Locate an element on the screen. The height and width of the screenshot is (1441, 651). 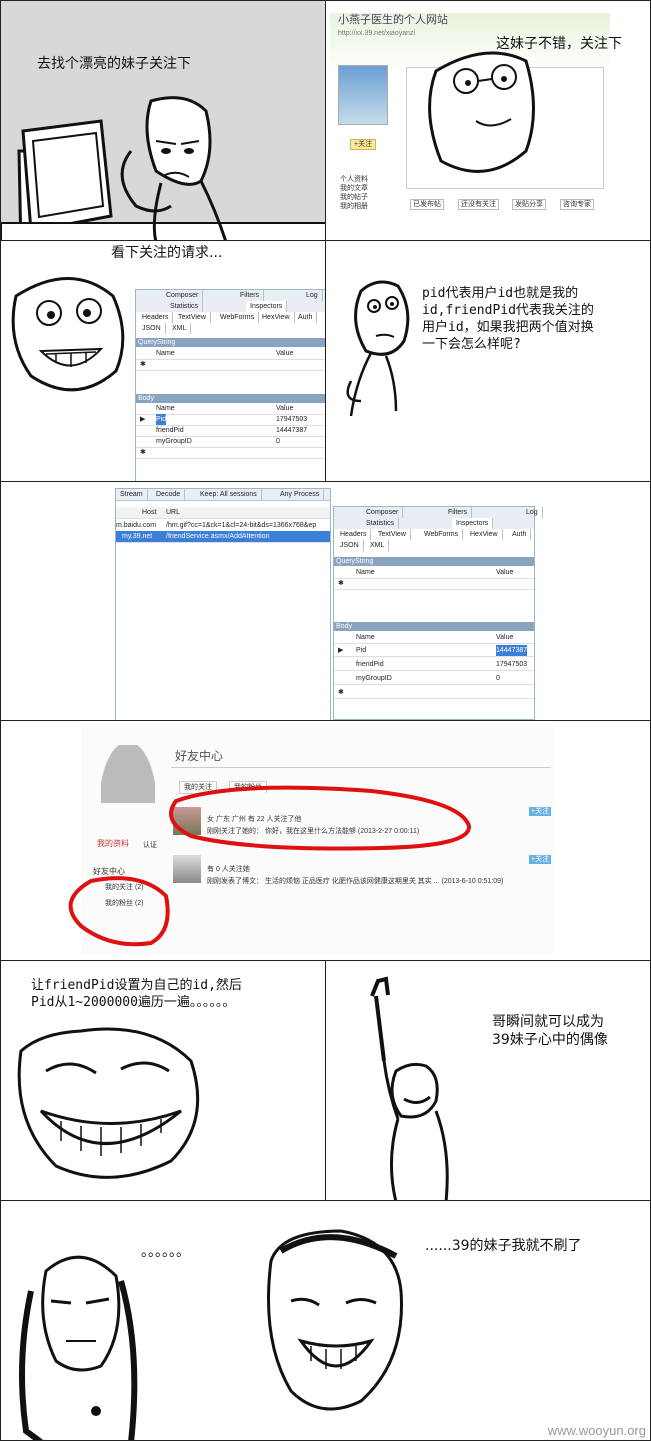
session-host: m.baidu.com is located at coordinates (136, 525).